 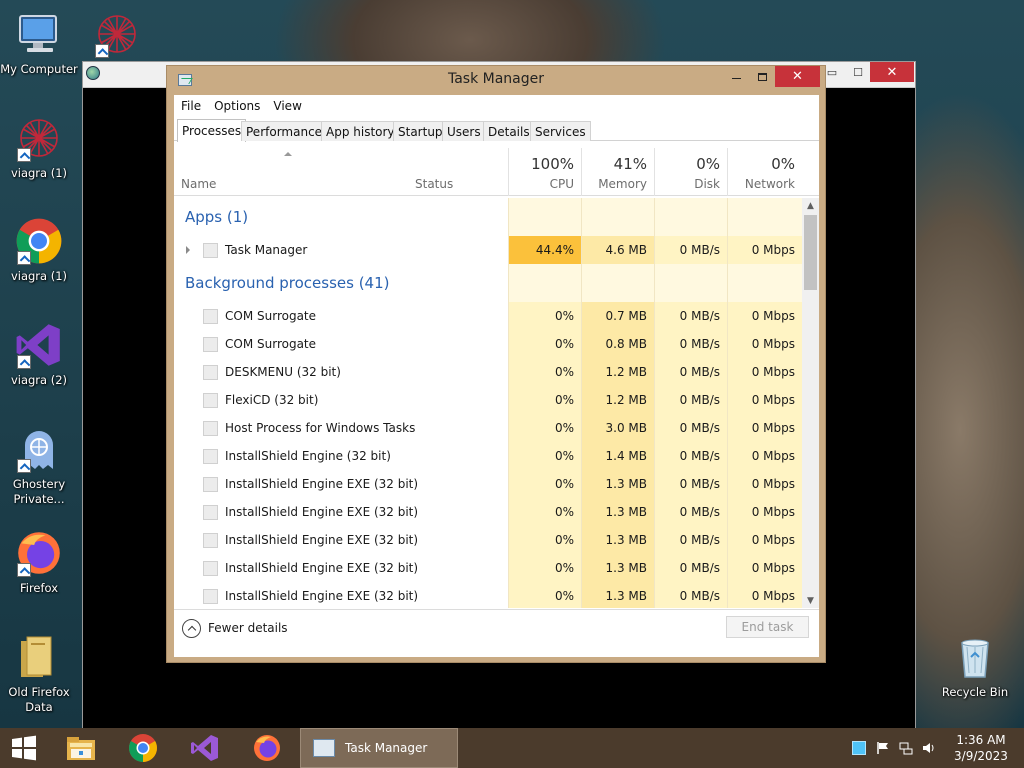 What do you see at coordinates (488, 250) in the screenshot?
I see `process-row: Task Manager 44.4% 4.6 MB 0 MB/s 0 Mbps` at bounding box center [488, 250].